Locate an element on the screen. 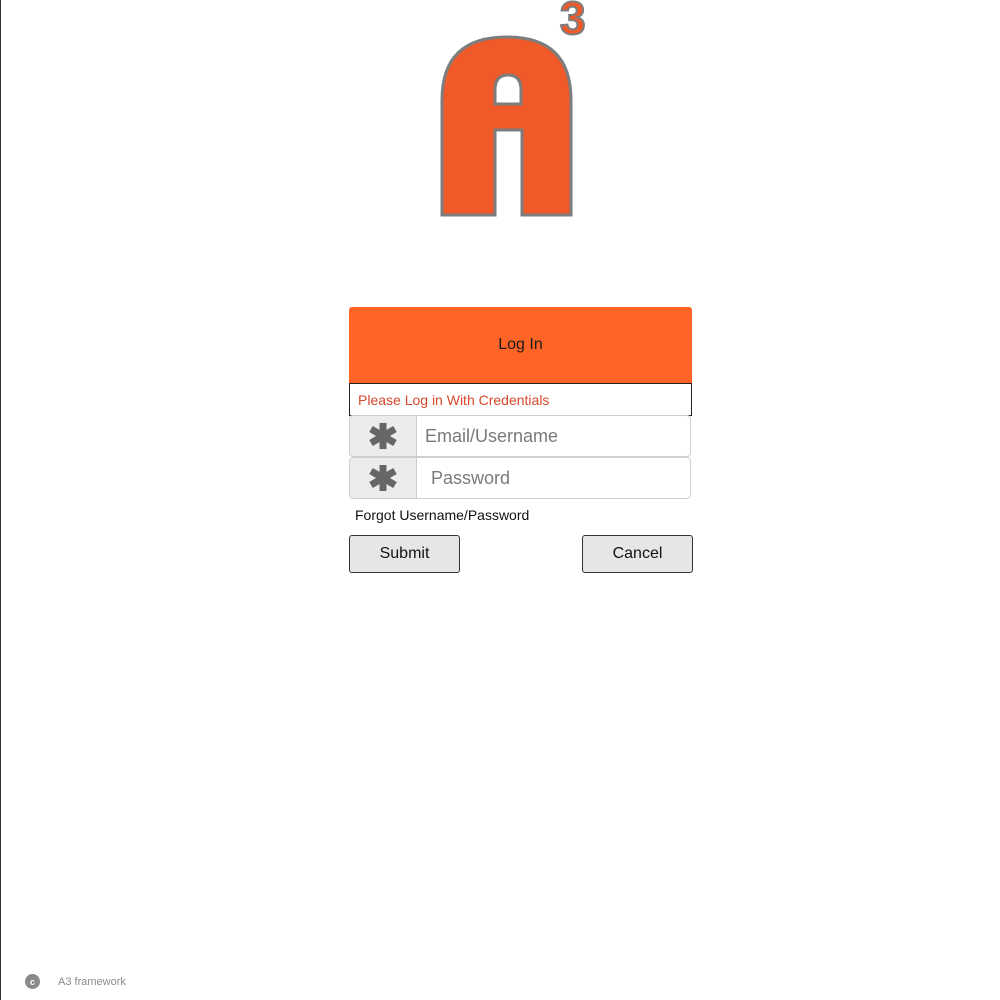 The width and height of the screenshot is (1000, 1000). password-input-group is located at coordinates (520, 478).